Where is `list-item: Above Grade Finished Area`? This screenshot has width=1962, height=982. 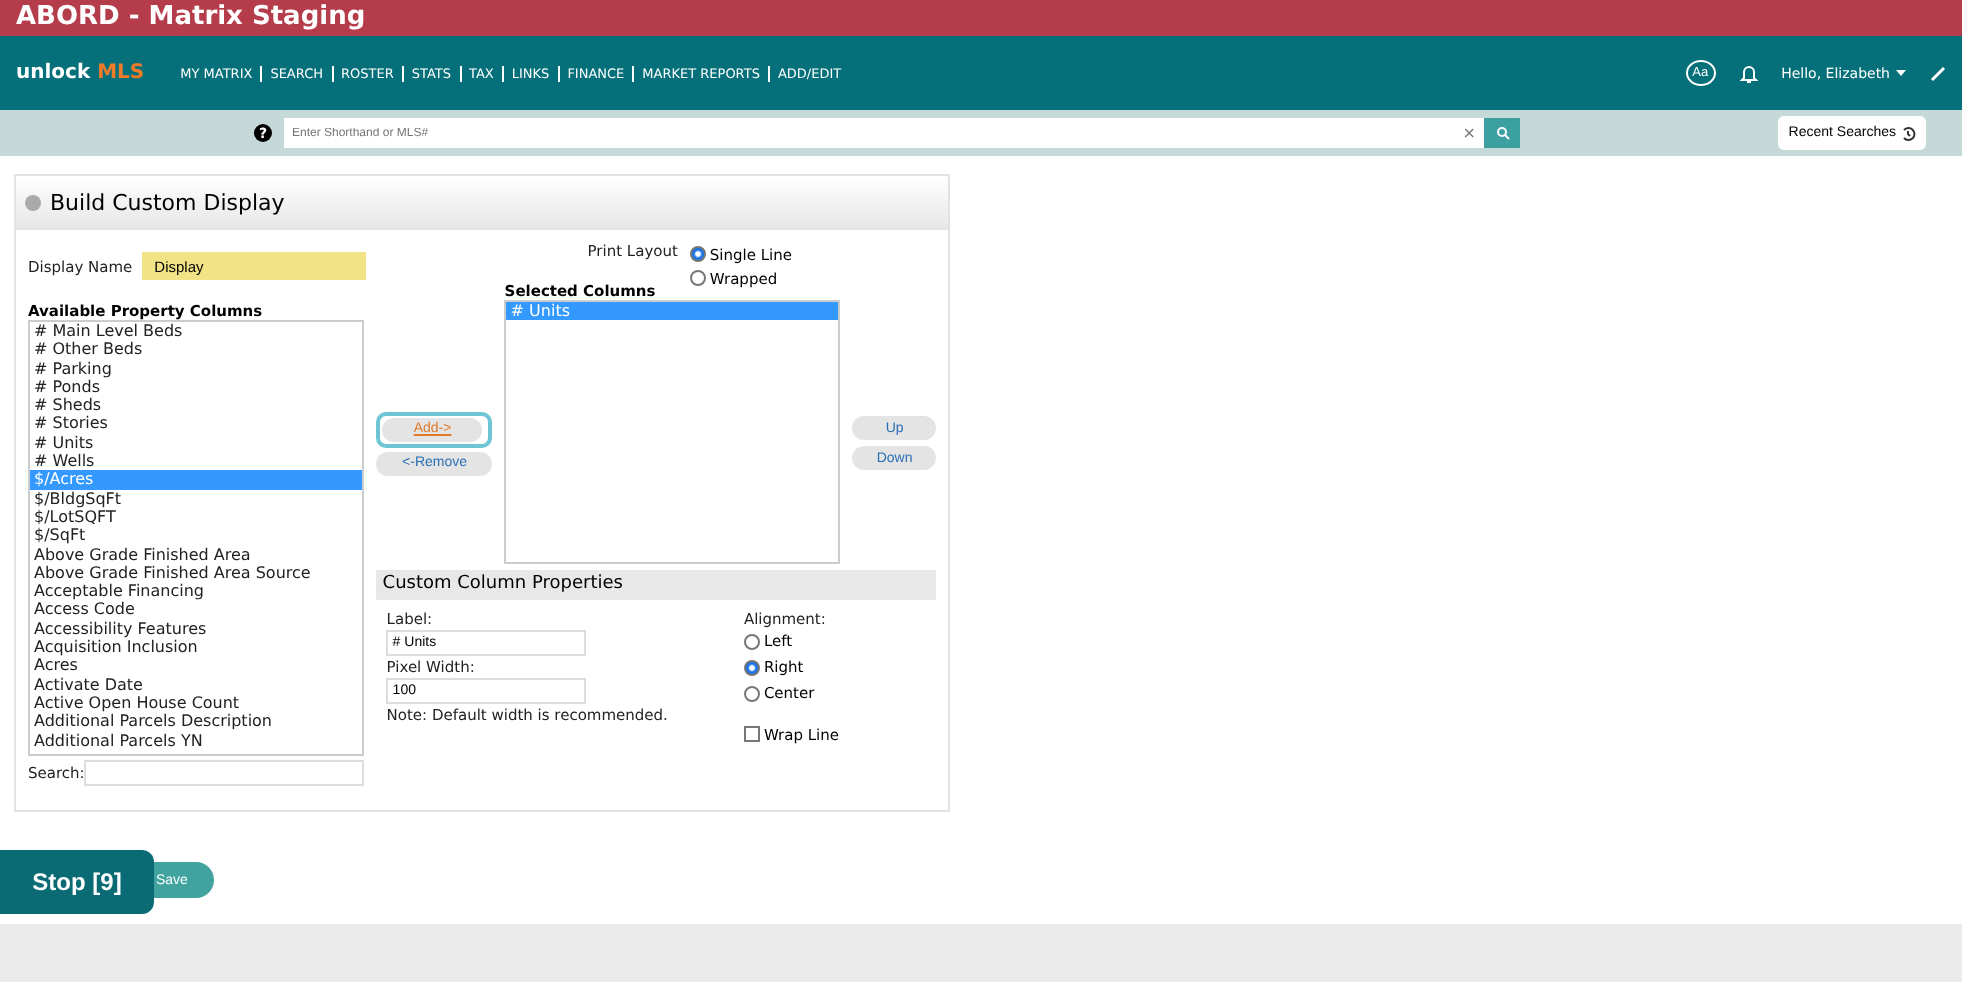
list-item: Above Grade Finished Area is located at coordinates (196, 554).